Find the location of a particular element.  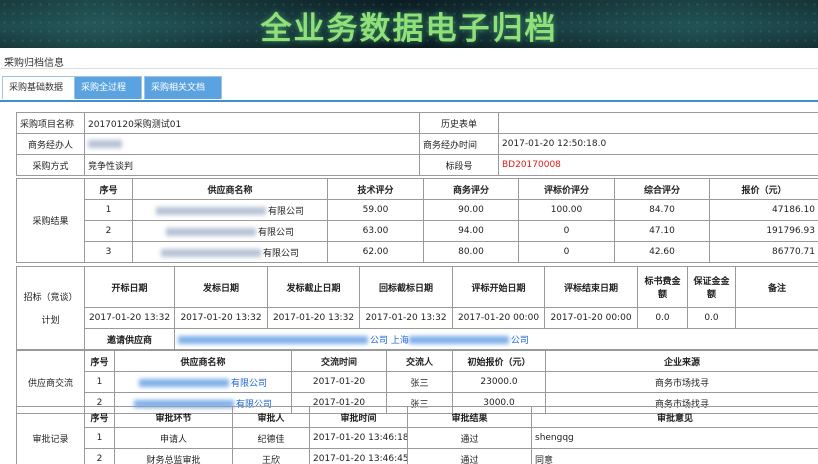

approval-header-comment: 审批意见 is located at coordinates (674, 417).